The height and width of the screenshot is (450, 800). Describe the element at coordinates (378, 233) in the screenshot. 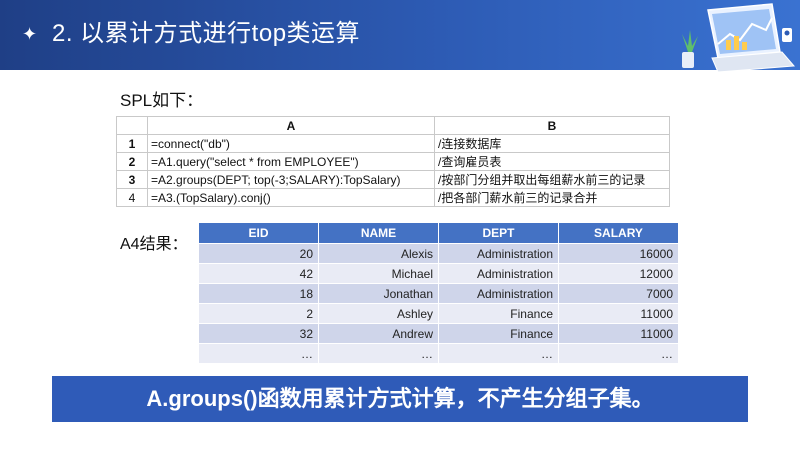

I see `column-header-name: NAME` at that location.